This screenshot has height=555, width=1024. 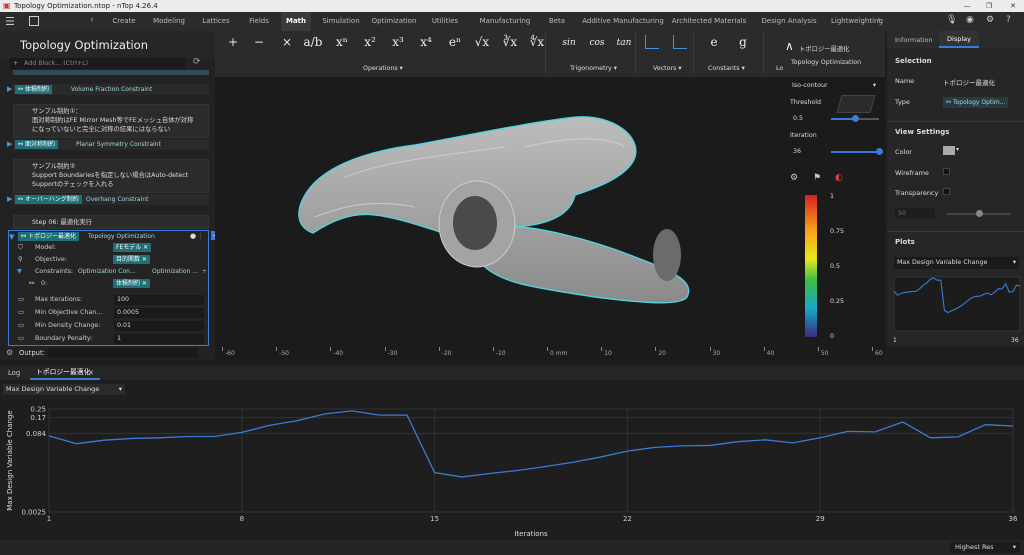 I want to click on wireframe-checkbox, so click(x=946, y=171).